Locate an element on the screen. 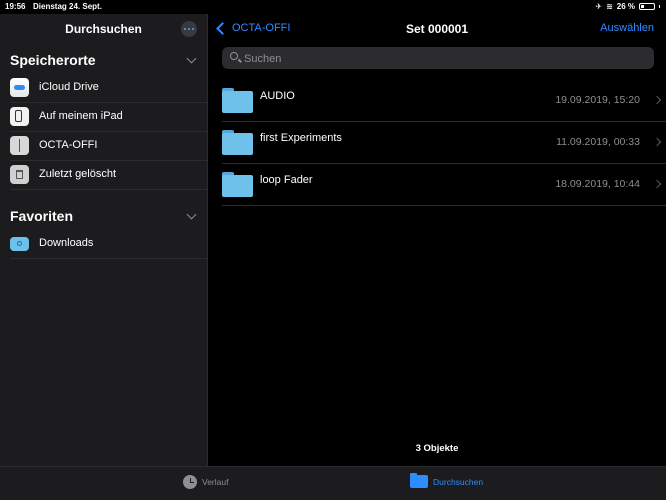 Image resolution: width=666 pixels, height=500 pixels. tab-label: Durchsuchen is located at coordinates (458, 481).